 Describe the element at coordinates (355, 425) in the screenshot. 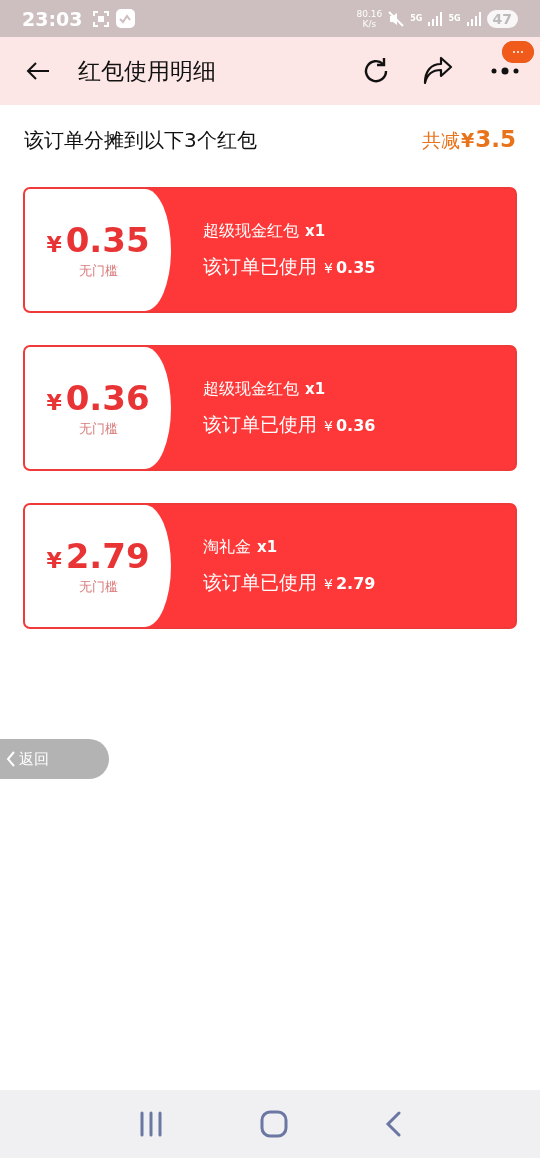

I see `used-amount: 0.36` at that location.